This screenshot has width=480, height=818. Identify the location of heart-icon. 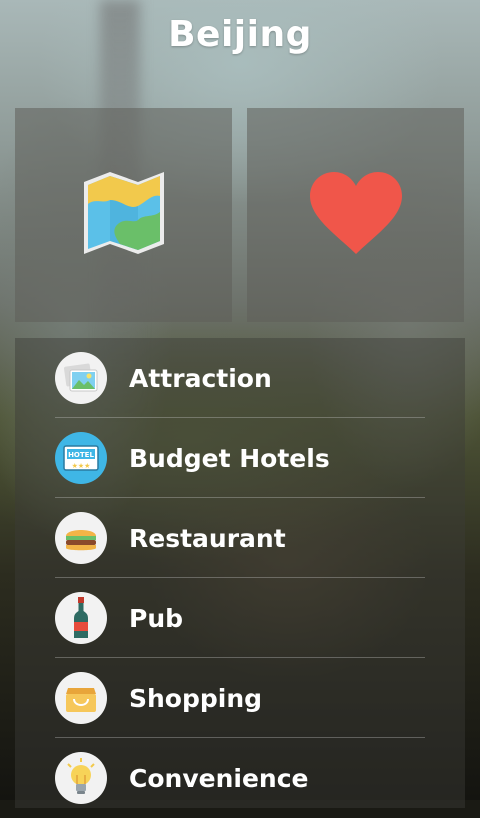
(356, 215).